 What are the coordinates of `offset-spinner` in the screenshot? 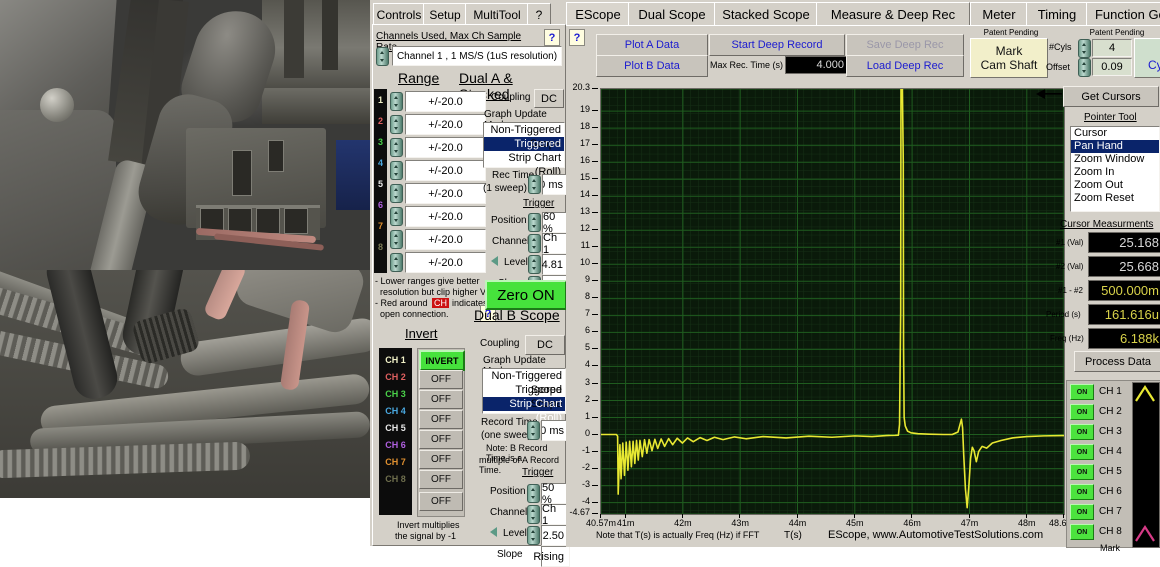 It's located at (1084, 67).